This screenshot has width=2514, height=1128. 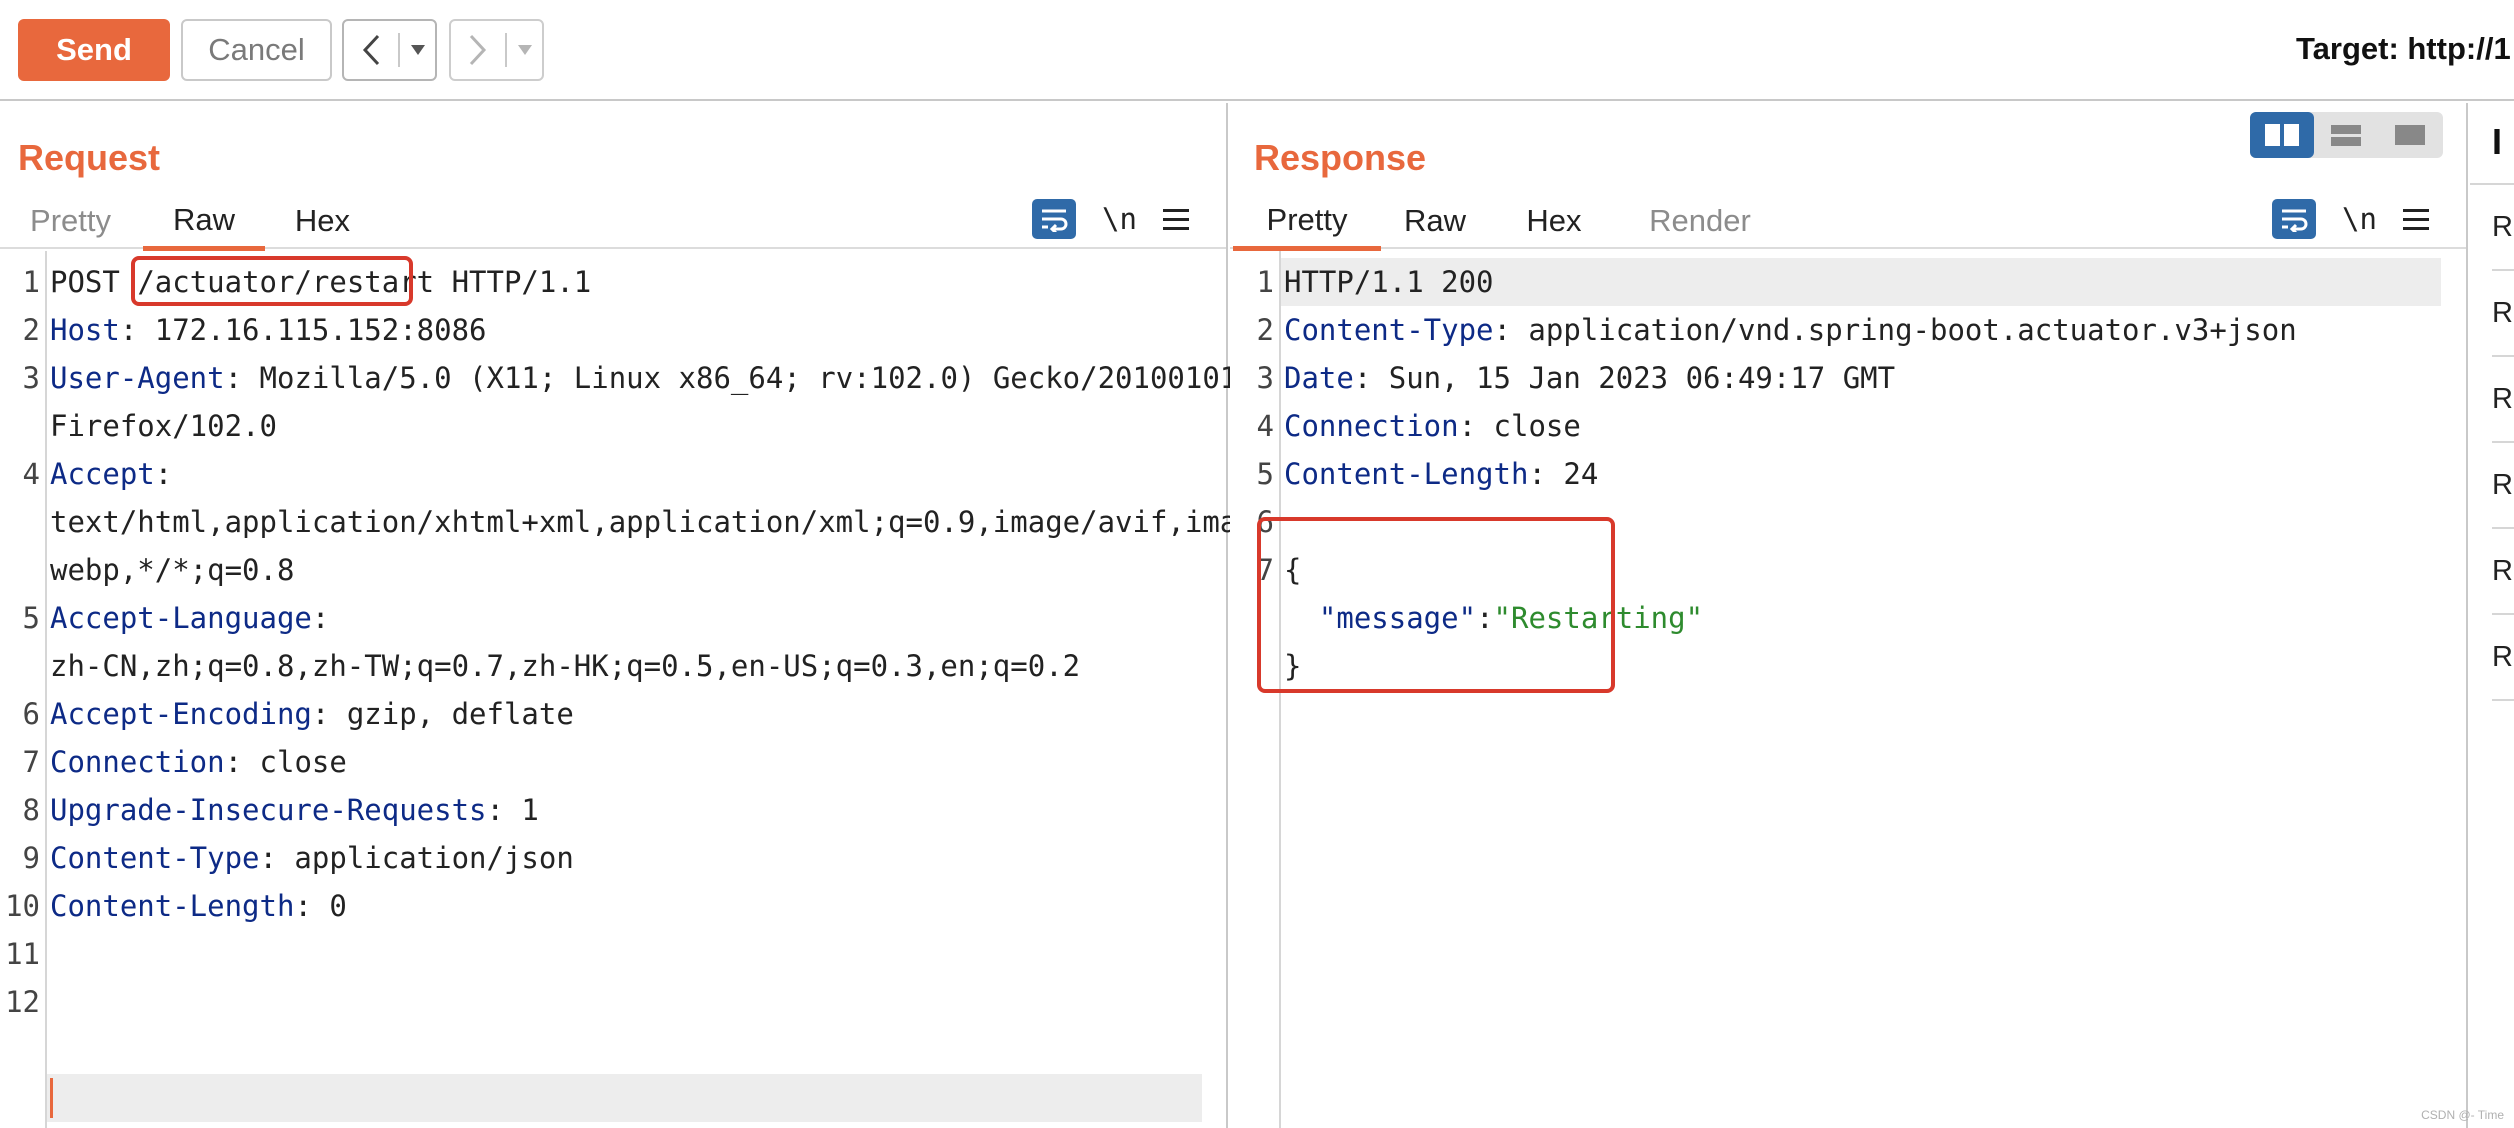 I want to click on chevron-left-icon, so click(x=372, y=50).